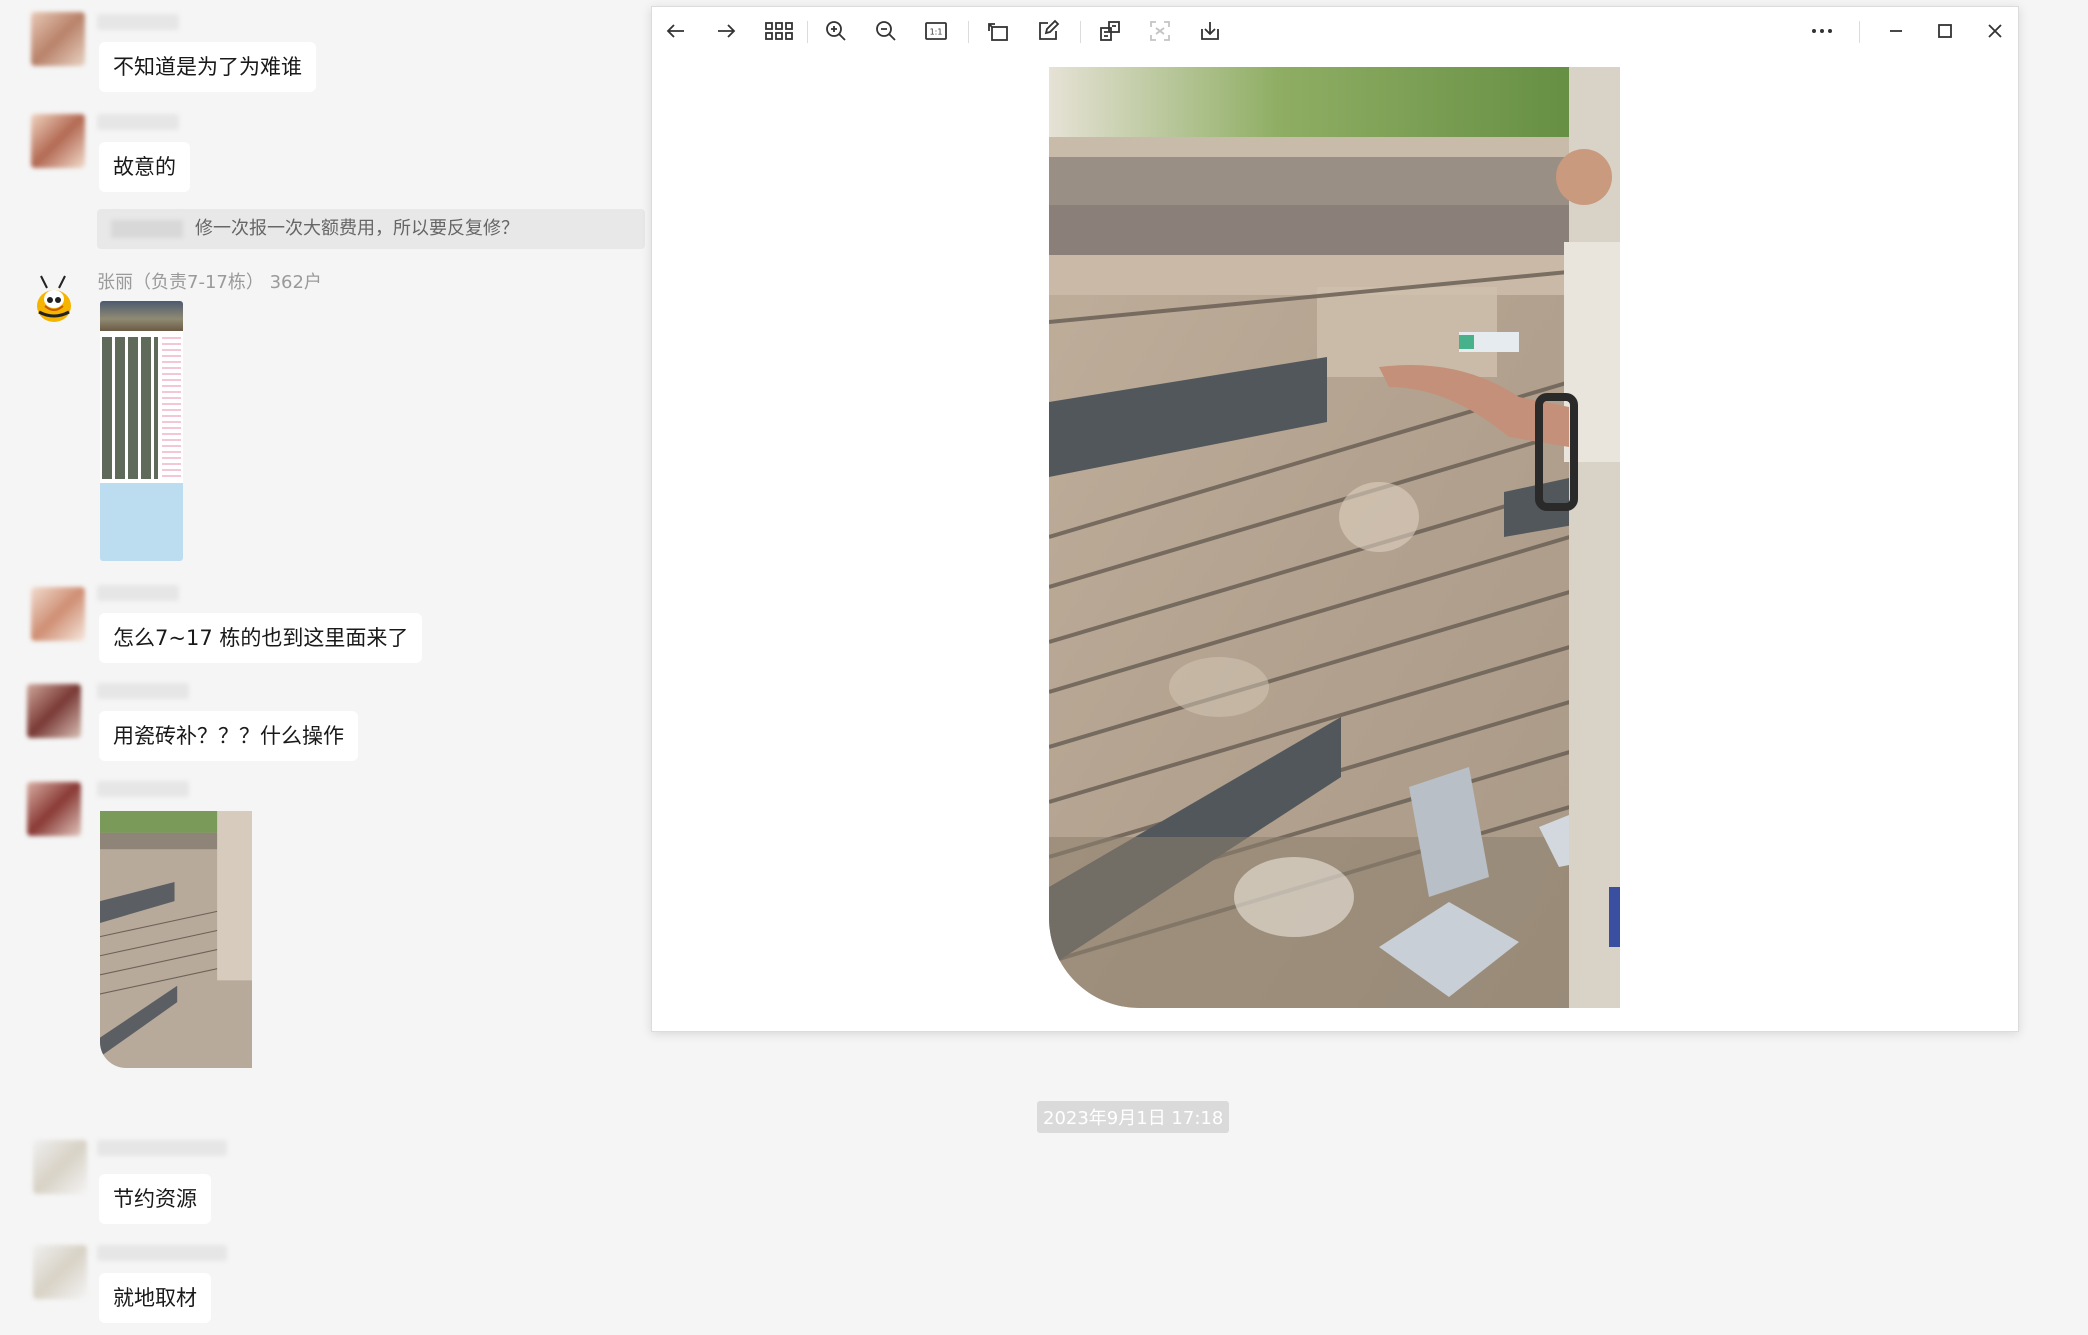 Image resolution: width=2088 pixels, height=1335 pixels. I want to click on bee-avatar, so click(54, 301).